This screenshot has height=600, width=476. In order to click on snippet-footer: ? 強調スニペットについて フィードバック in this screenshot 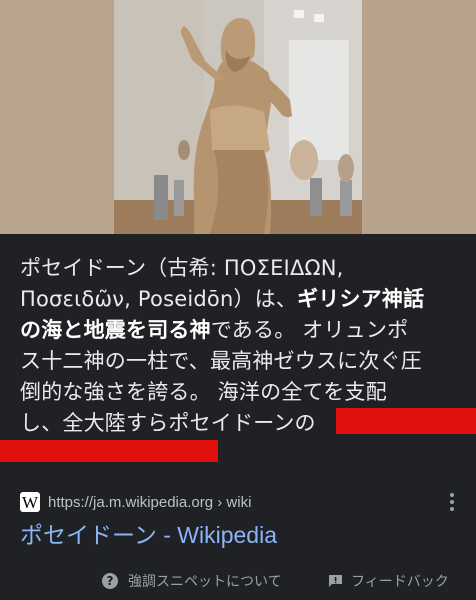, I will do `click(238, 581)`.